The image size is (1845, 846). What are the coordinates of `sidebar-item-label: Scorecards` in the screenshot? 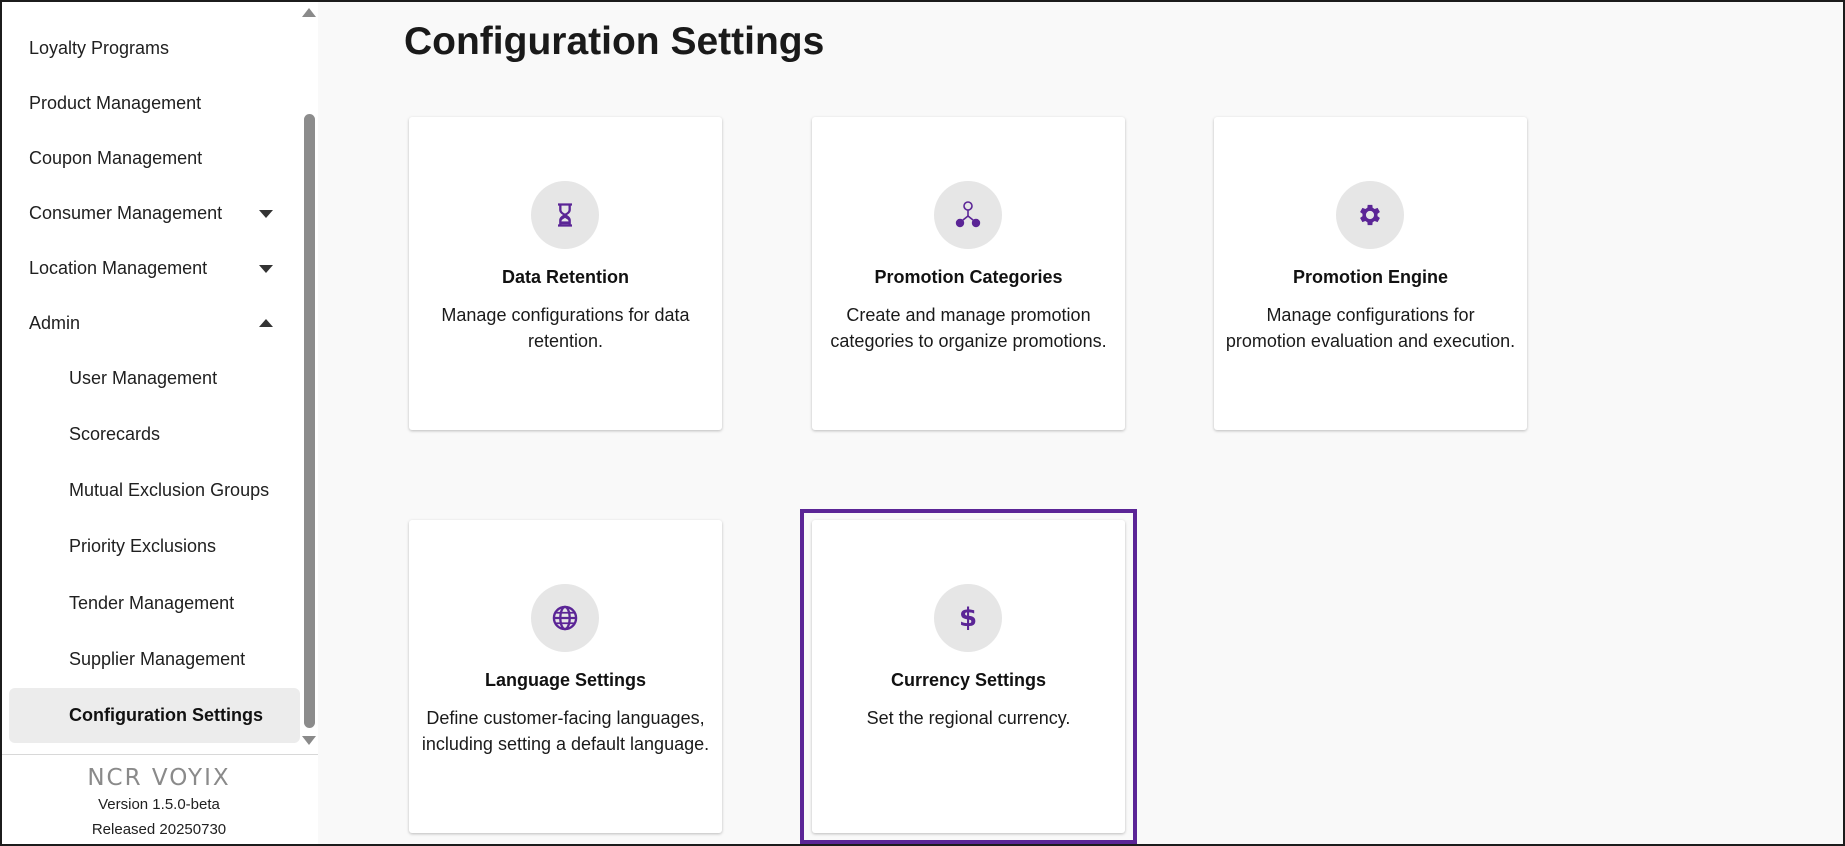 It's located at (115, 434).